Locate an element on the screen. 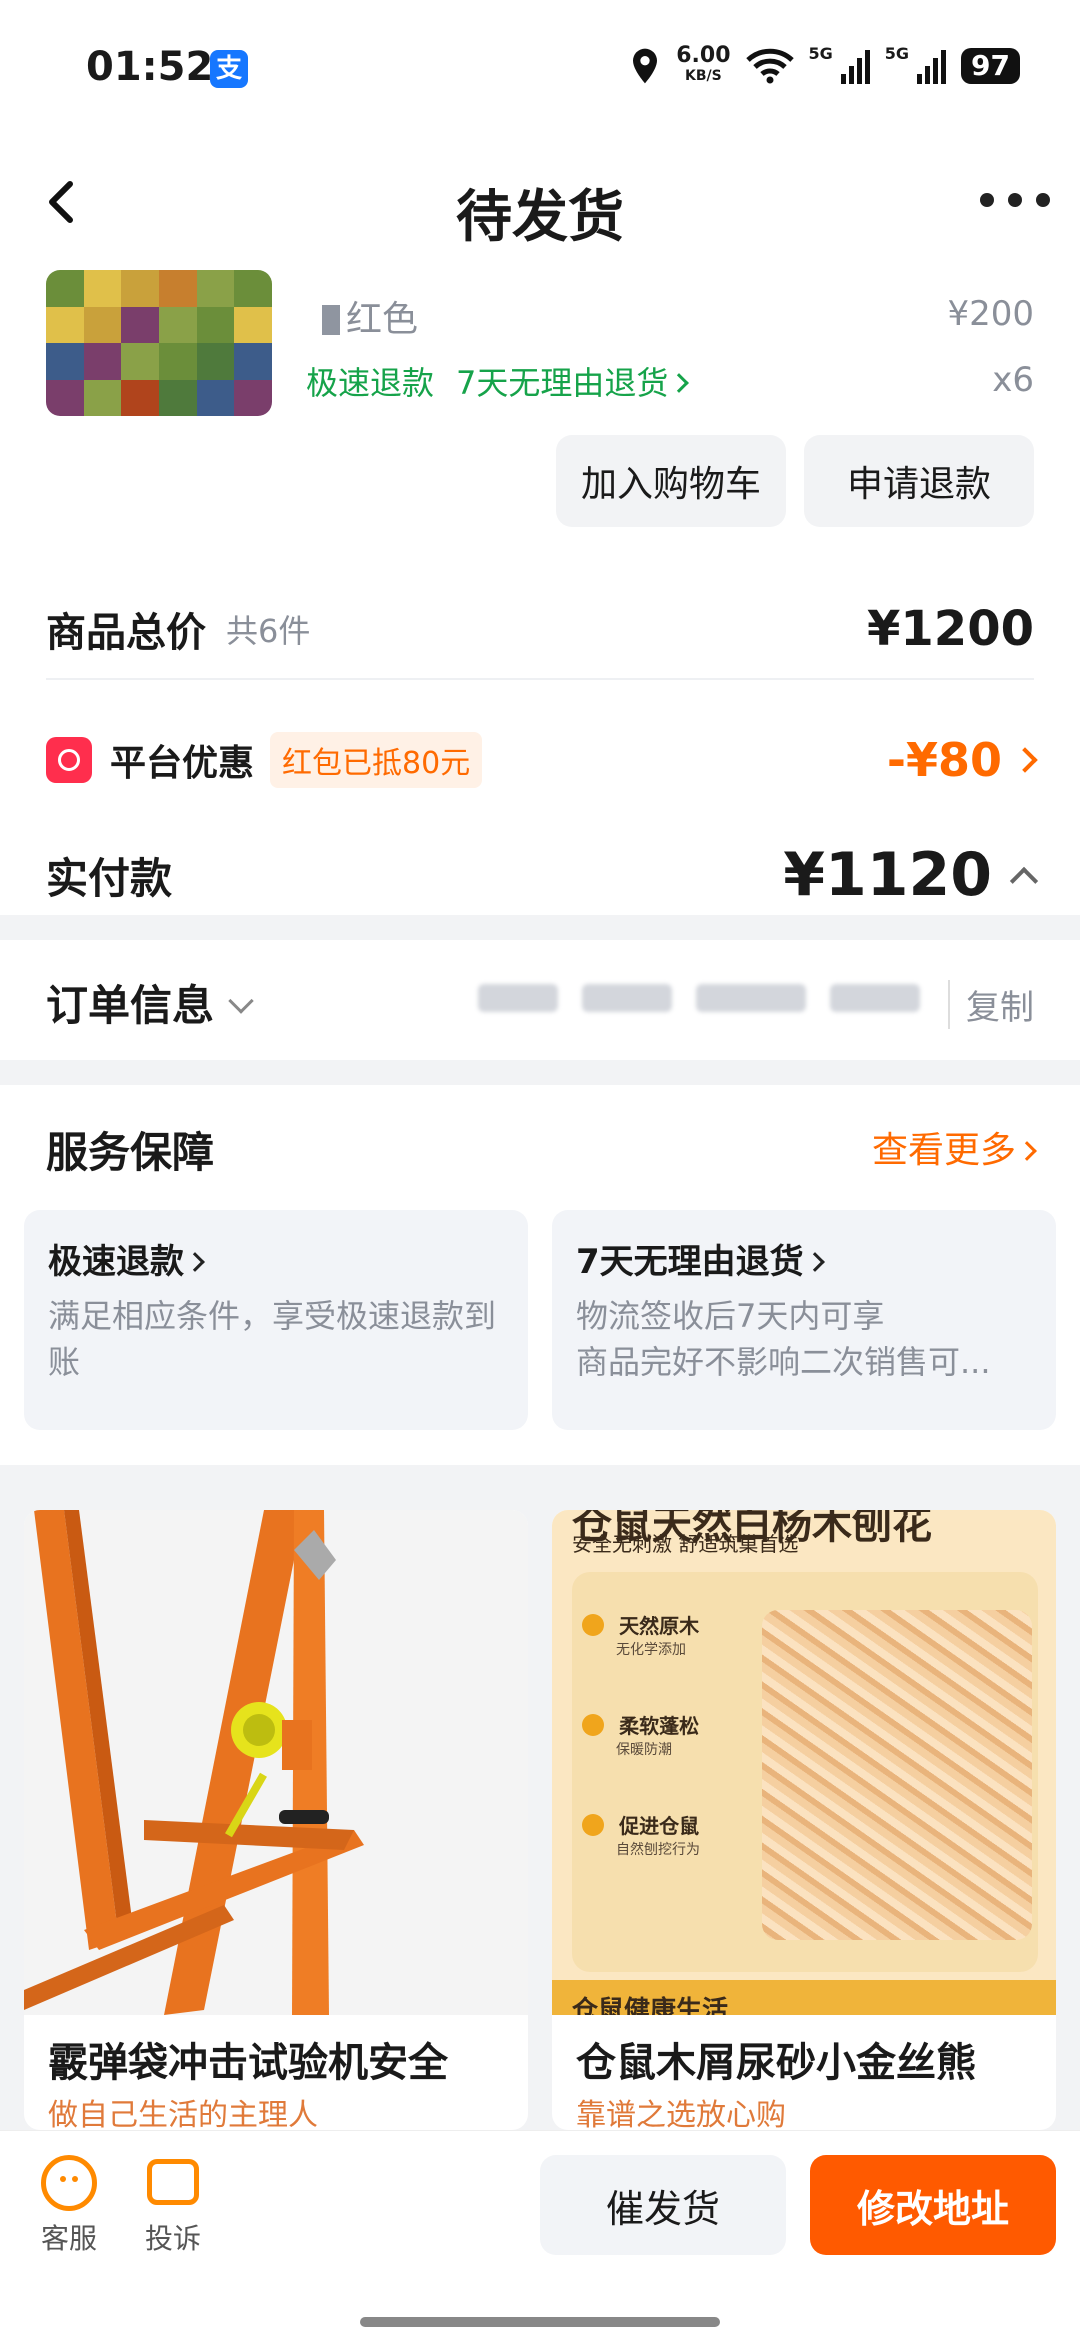  chevron-up-icon is located at coordinates (1024, 881).